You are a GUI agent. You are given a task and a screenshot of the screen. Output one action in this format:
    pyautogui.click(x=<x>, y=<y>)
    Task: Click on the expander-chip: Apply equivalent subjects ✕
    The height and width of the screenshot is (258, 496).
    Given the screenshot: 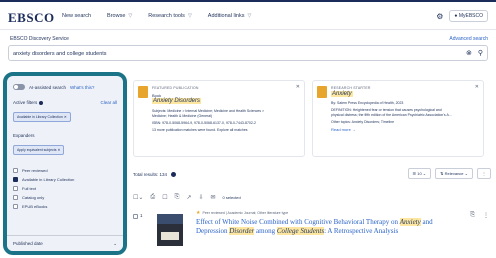 What is the action you would take?
    pyautogui.click(x=39, y=150)
    